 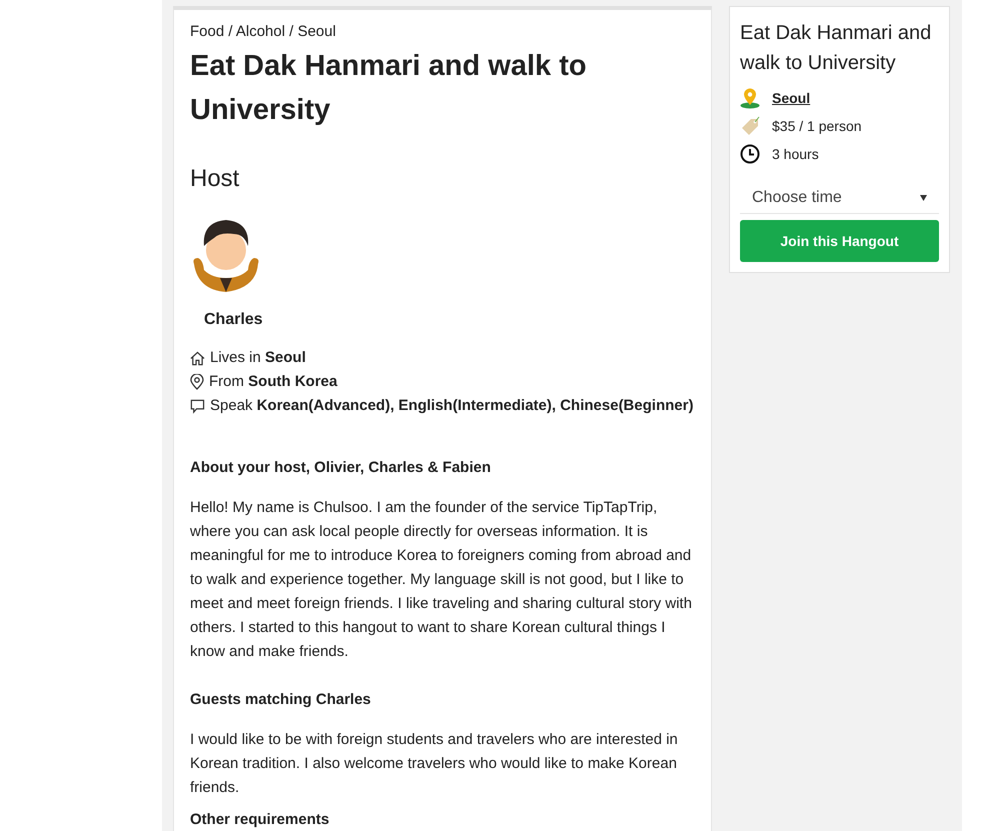 What do you see at coordinates (197, 358) in the screenshot?
I see `home-icon` at bounding box center [197, 358].